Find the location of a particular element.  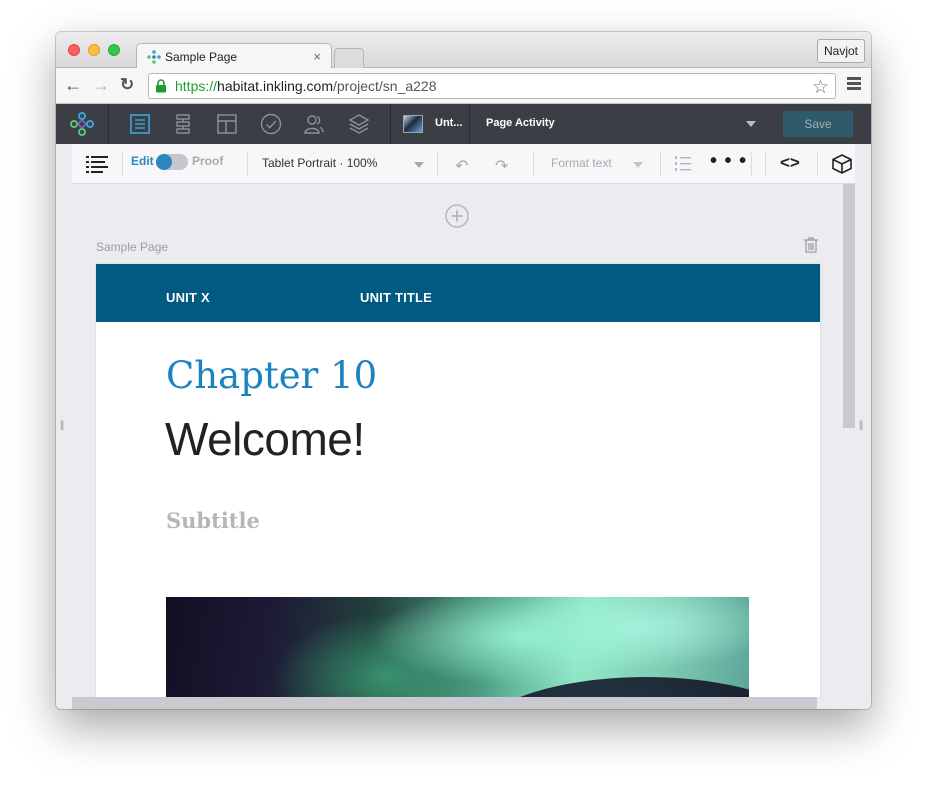

browser-titlebar: Sample Page × Navjot is located at coordinates (463, 50).